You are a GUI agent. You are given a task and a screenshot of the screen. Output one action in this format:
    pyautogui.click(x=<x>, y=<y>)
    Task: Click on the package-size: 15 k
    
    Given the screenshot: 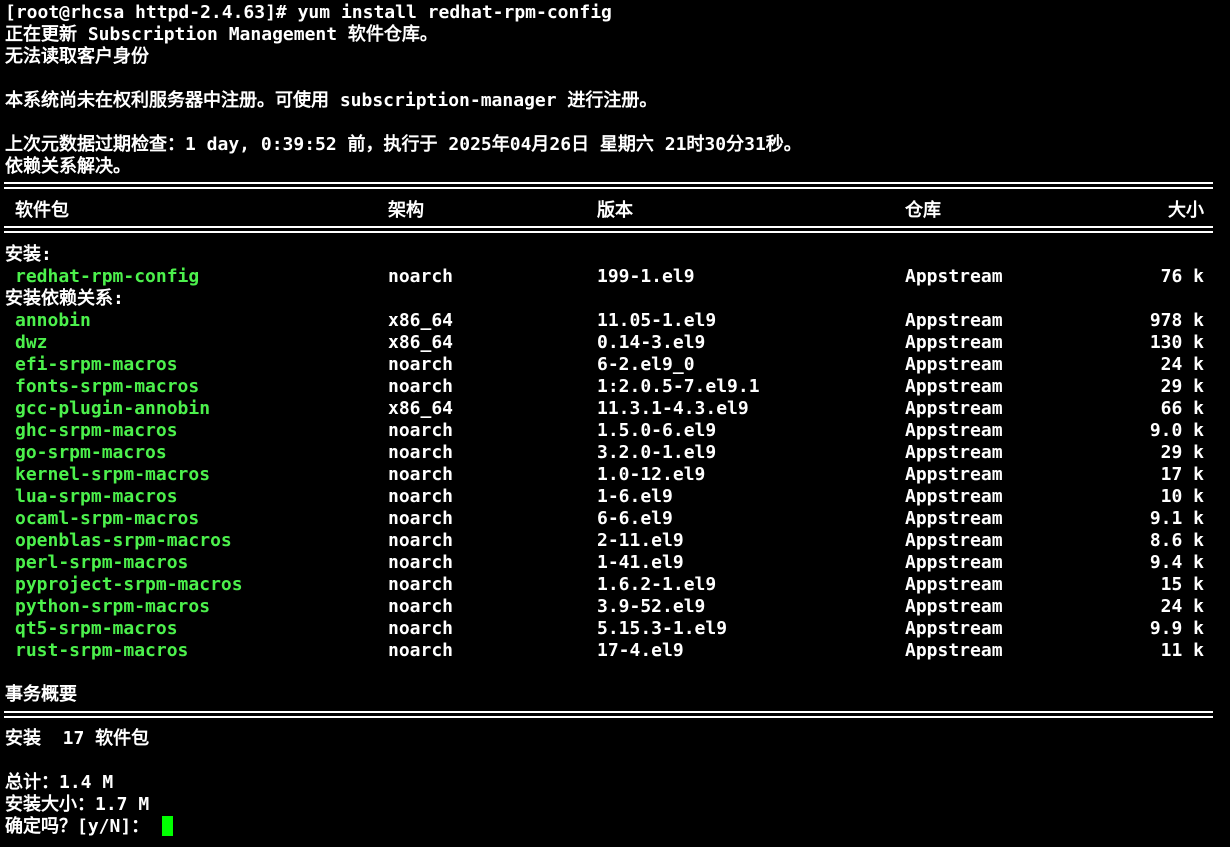 What is the action you would take?
    pyautogui.click(x=1182, y=584)
    